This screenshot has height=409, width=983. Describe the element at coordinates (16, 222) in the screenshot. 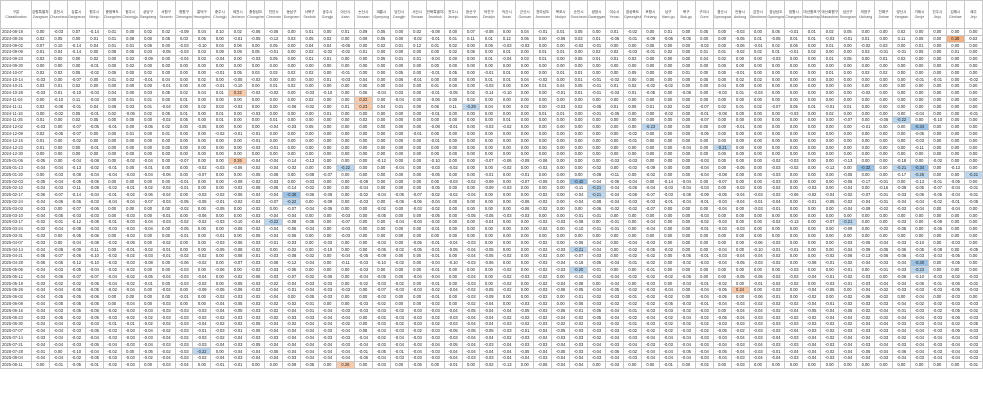

I see `row-date: 2025-03-17` at that location.